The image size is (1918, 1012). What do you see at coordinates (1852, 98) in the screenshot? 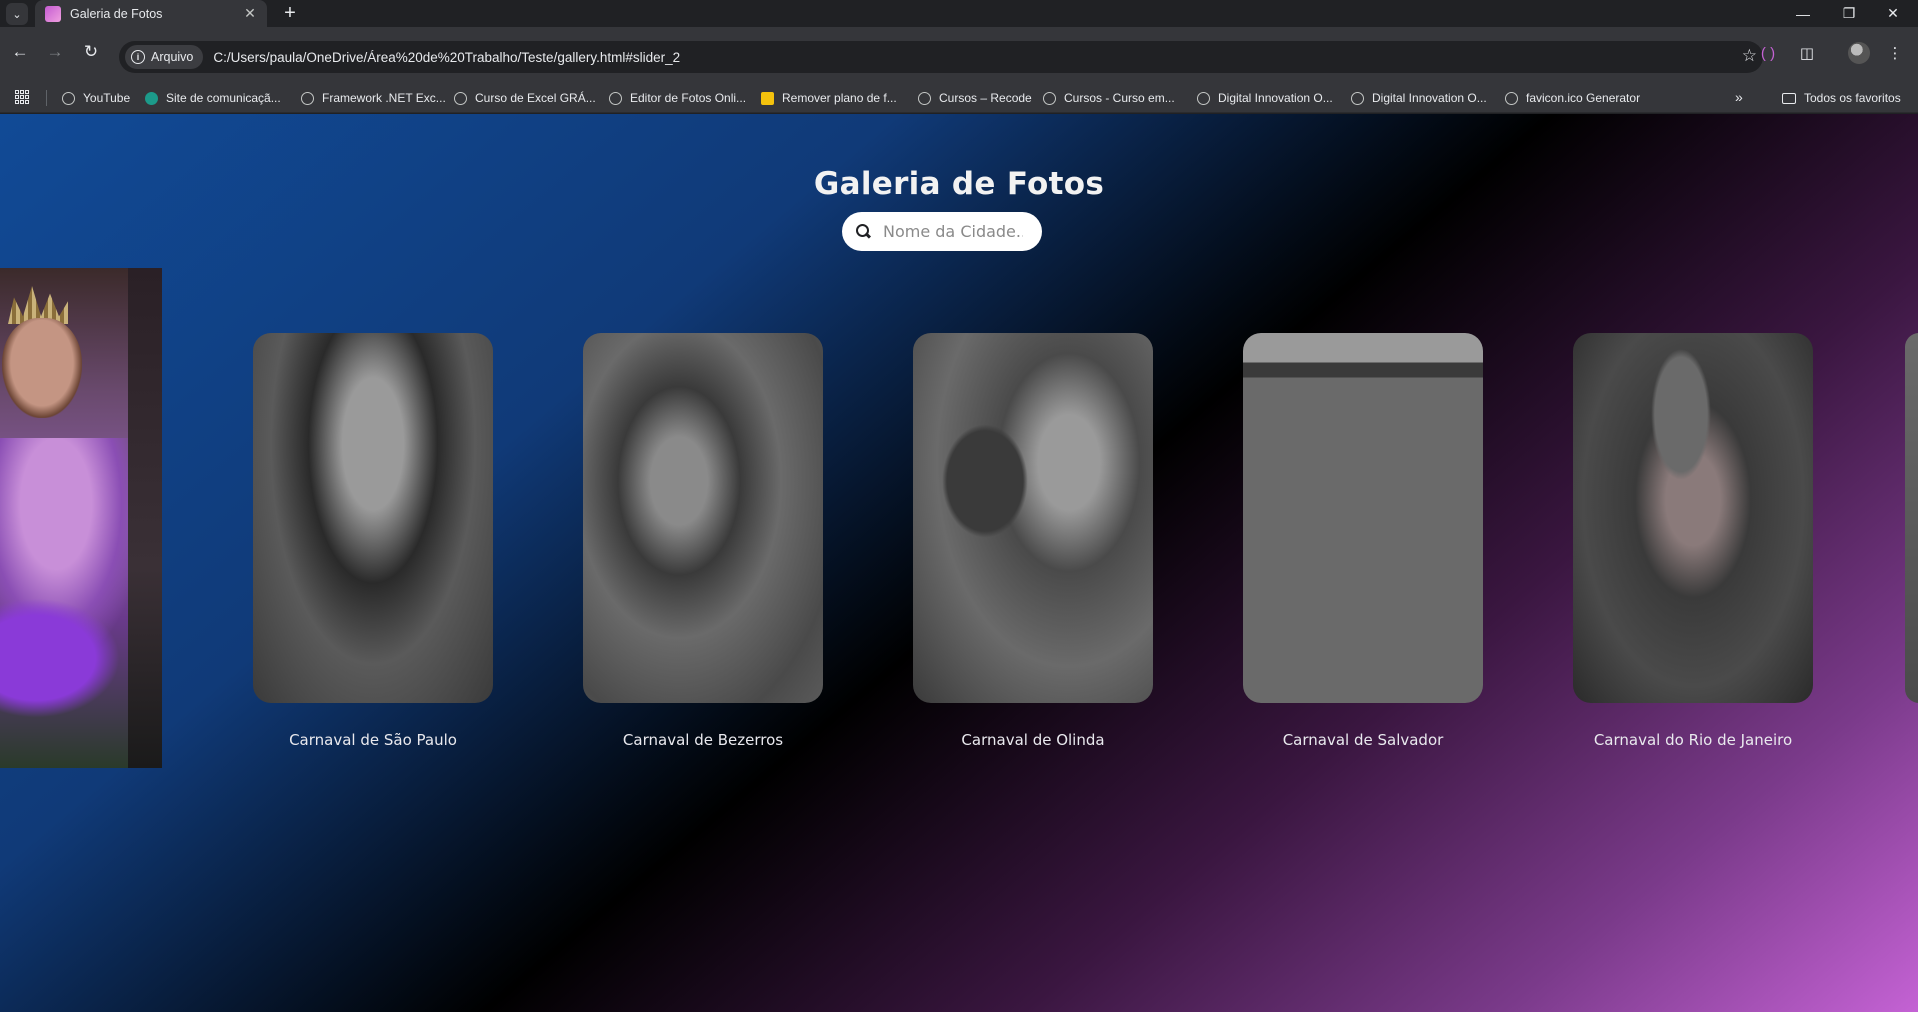
I see `all-bookmarks-label: Todos os favoritos` at bounding box center [1852, 98].